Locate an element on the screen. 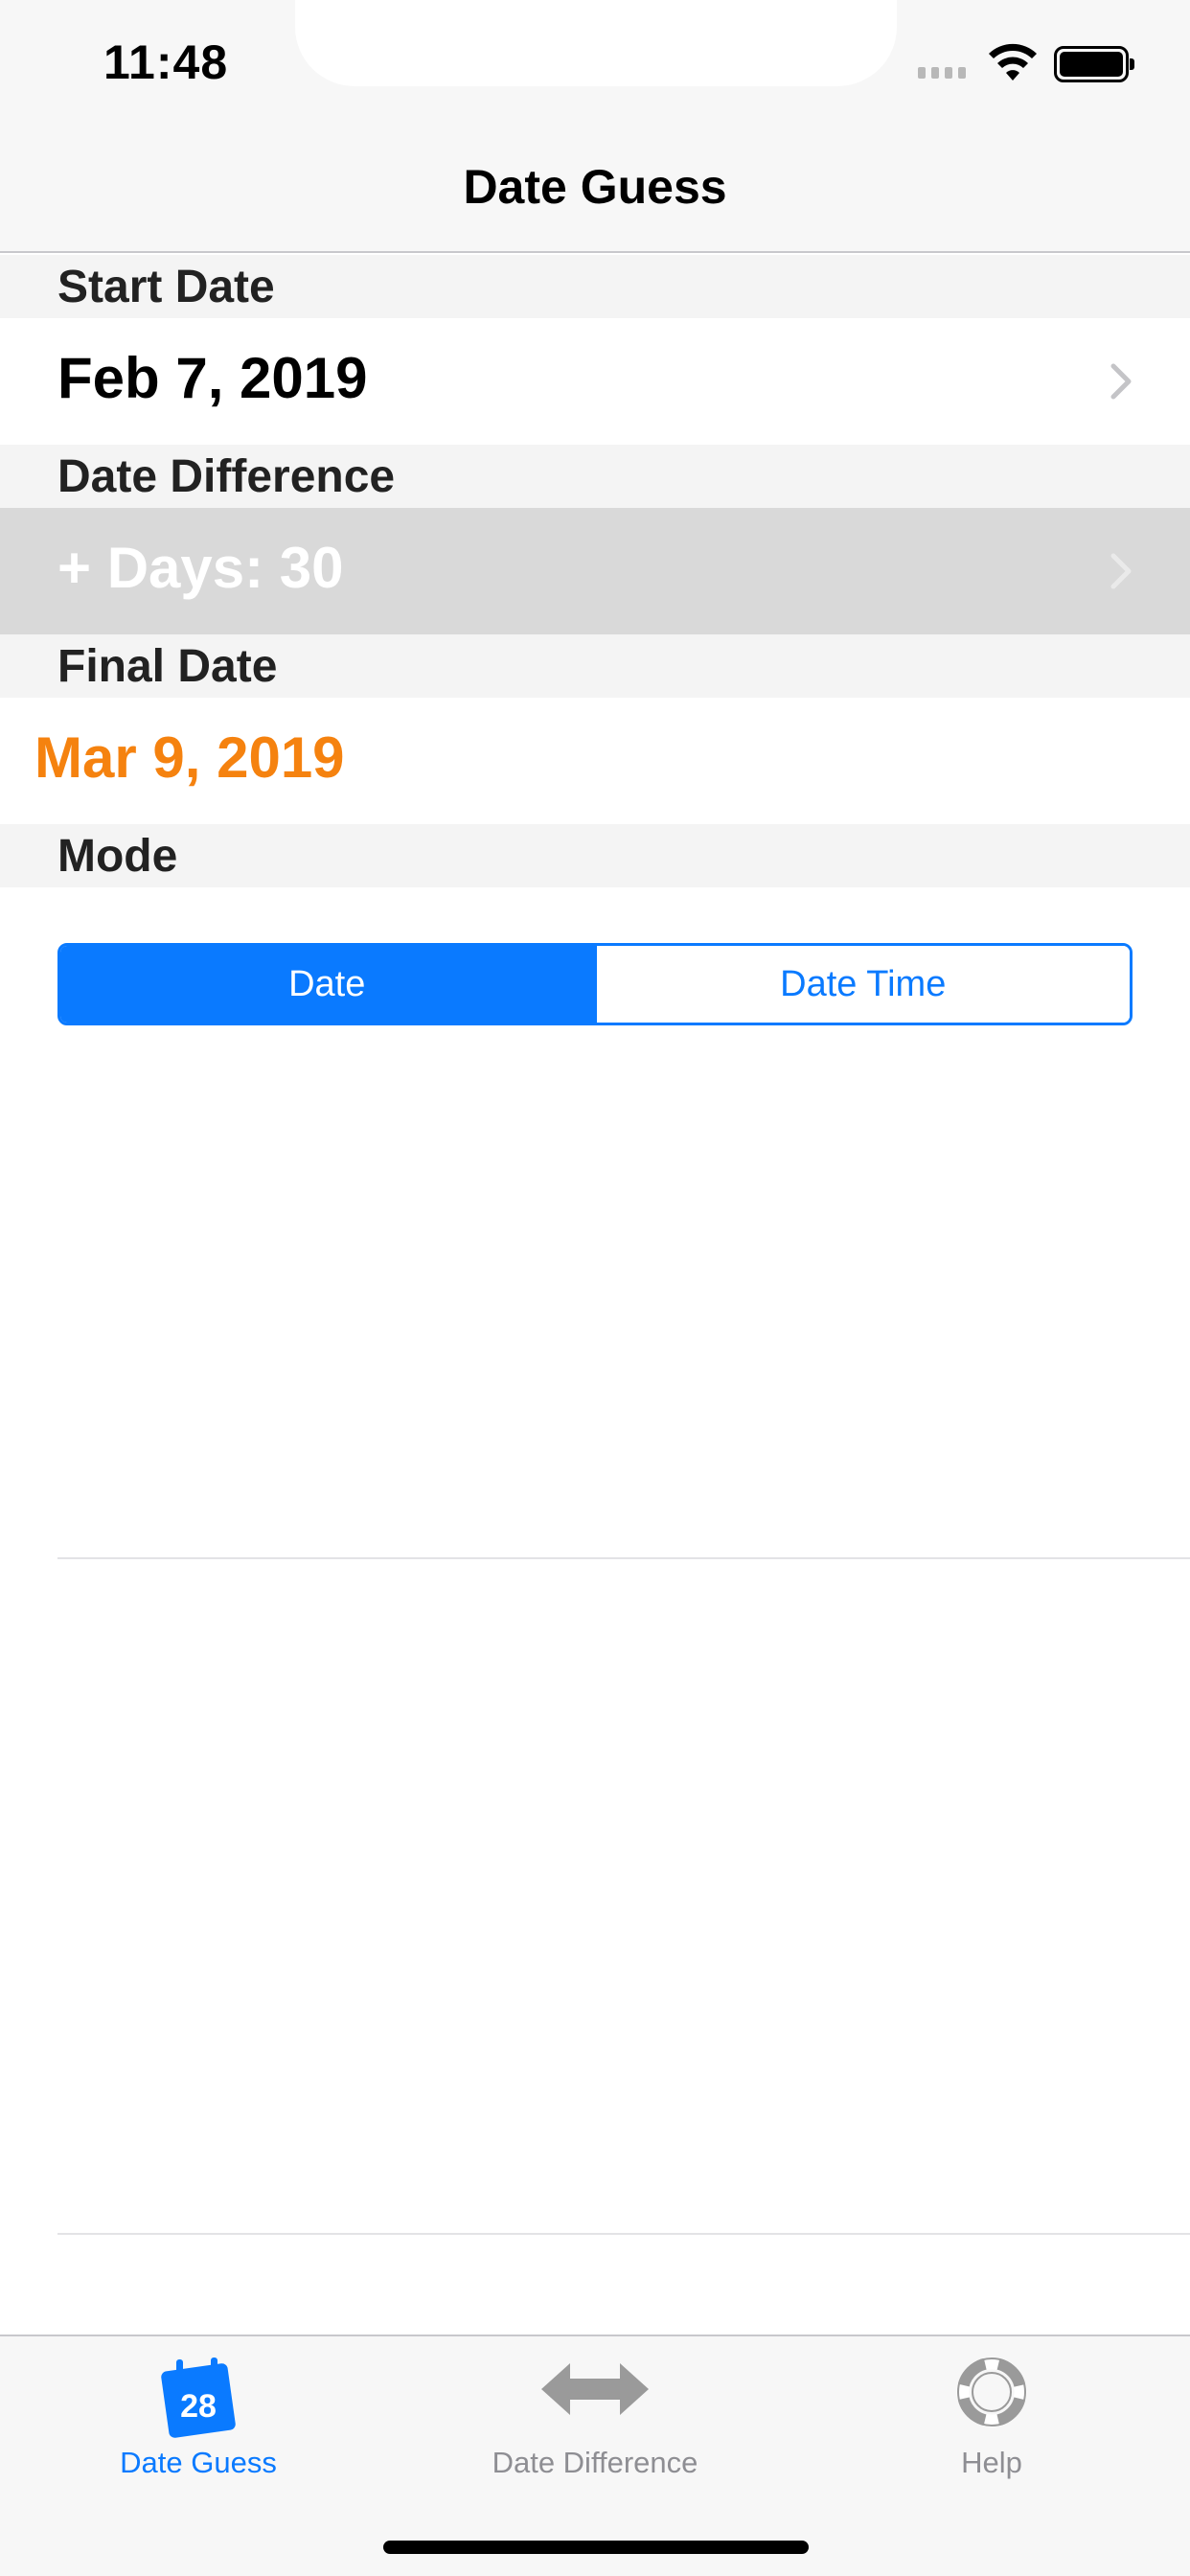  section-header-label: Mode is located at coordinates (118, 856).